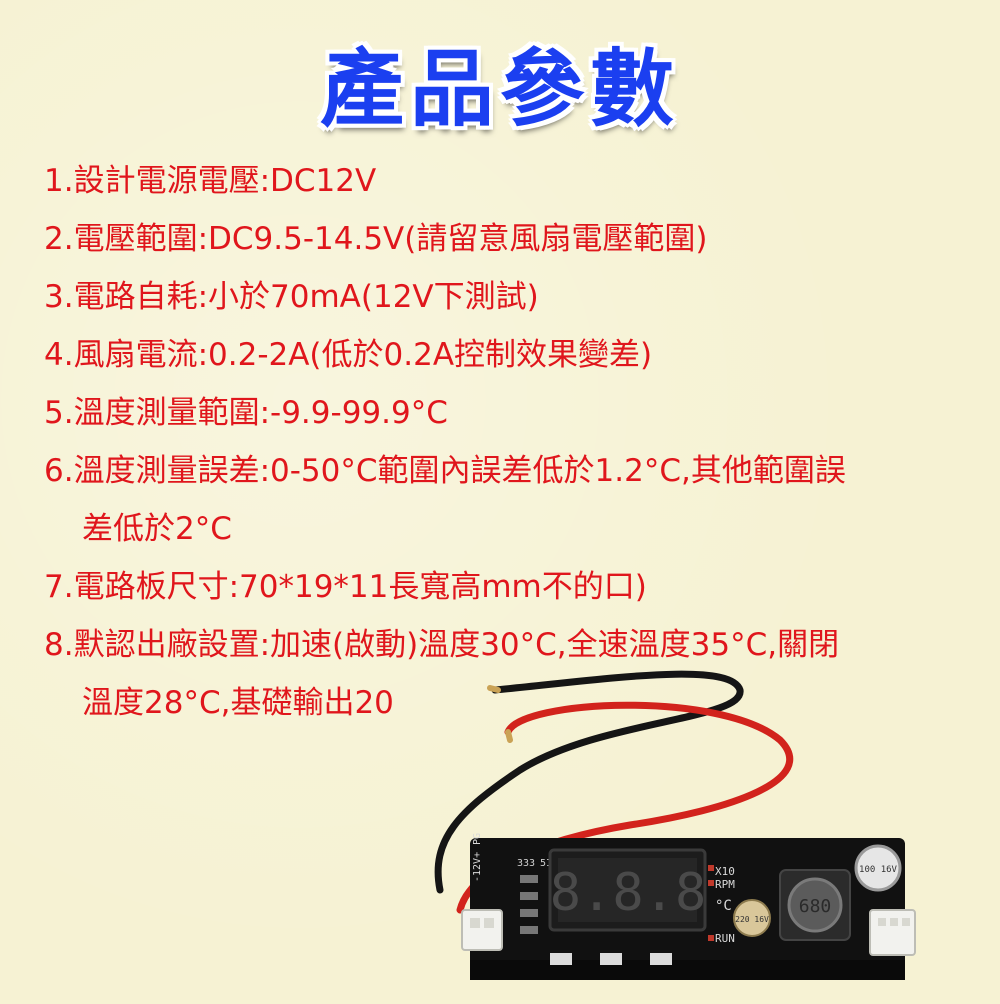 This screenshot has width=1000, height=1004. Describe the element at coordinates (509, 500) in the screenshot. I see `spec-item: 6.溫度測量誤差:0-50°C範圍內誤差低於1.2°C,其他範圍誤 差低於2°C` at that location.